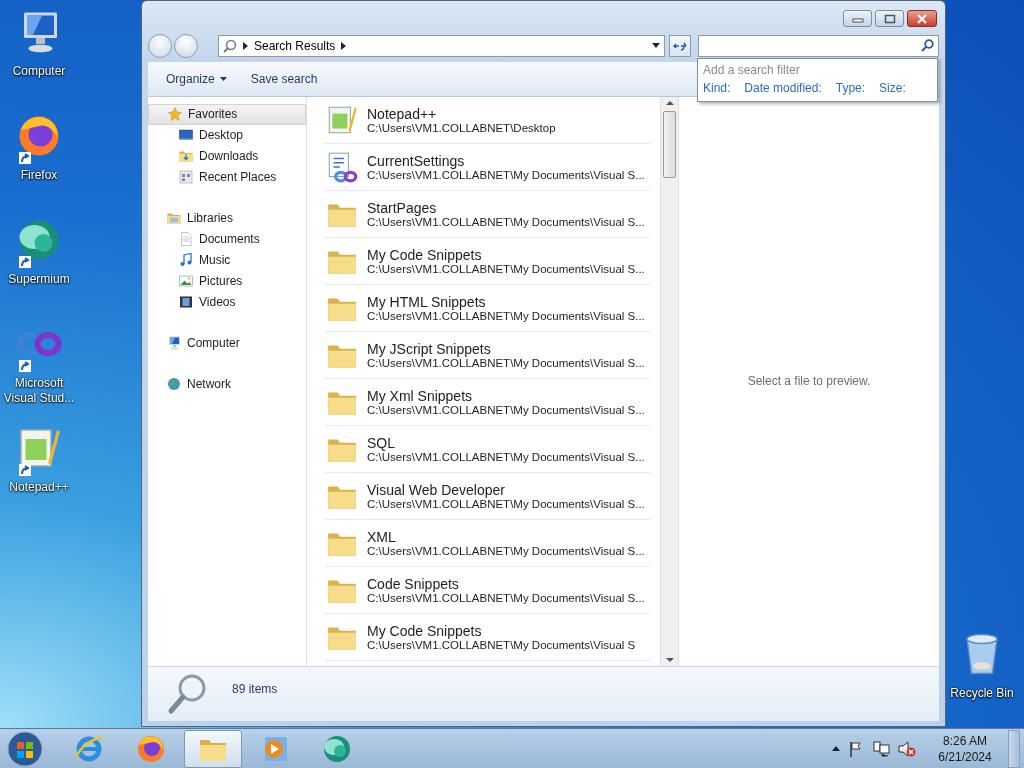 This screenshot has width=1024, height=768. I want to click on flag-icon, so click(856, 748).